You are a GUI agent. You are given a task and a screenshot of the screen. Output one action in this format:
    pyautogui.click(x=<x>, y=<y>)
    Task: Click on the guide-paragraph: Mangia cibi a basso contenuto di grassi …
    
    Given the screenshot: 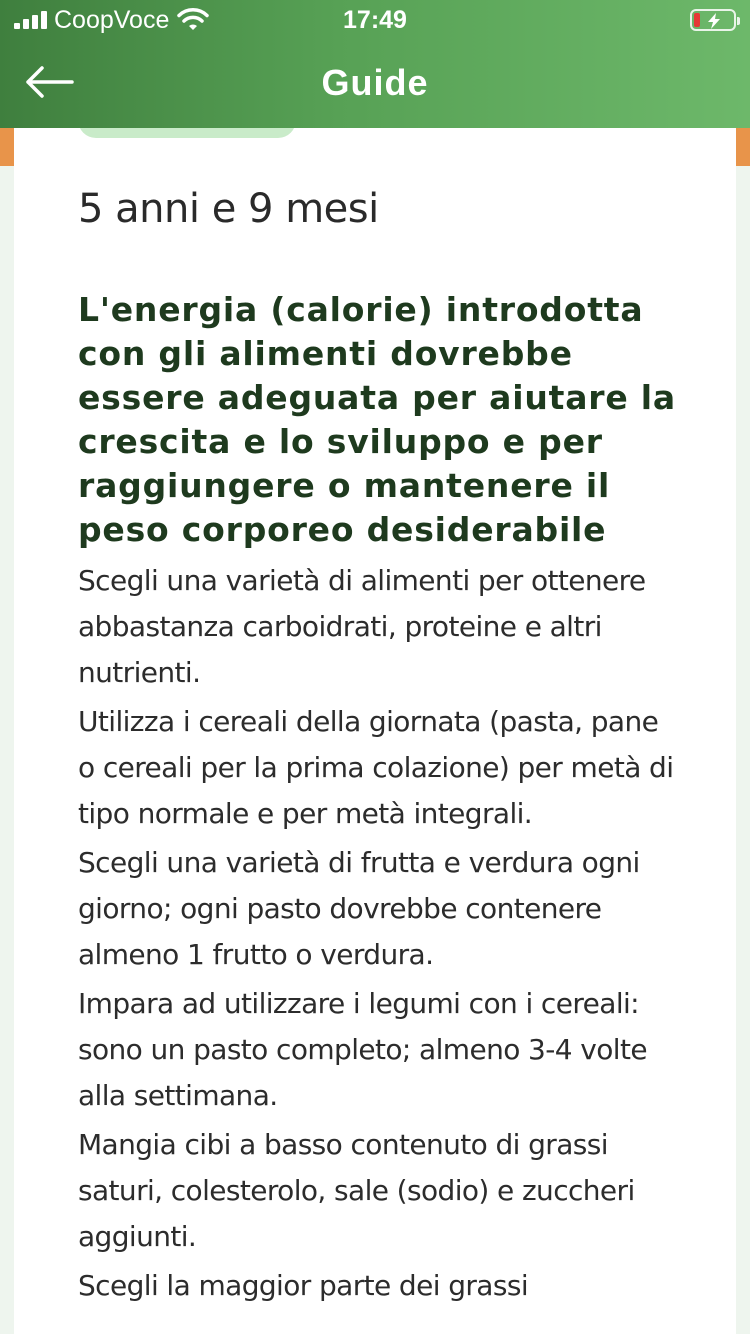 What is the action you would take?
    pyautogui.click(x=356, y=1190)
    